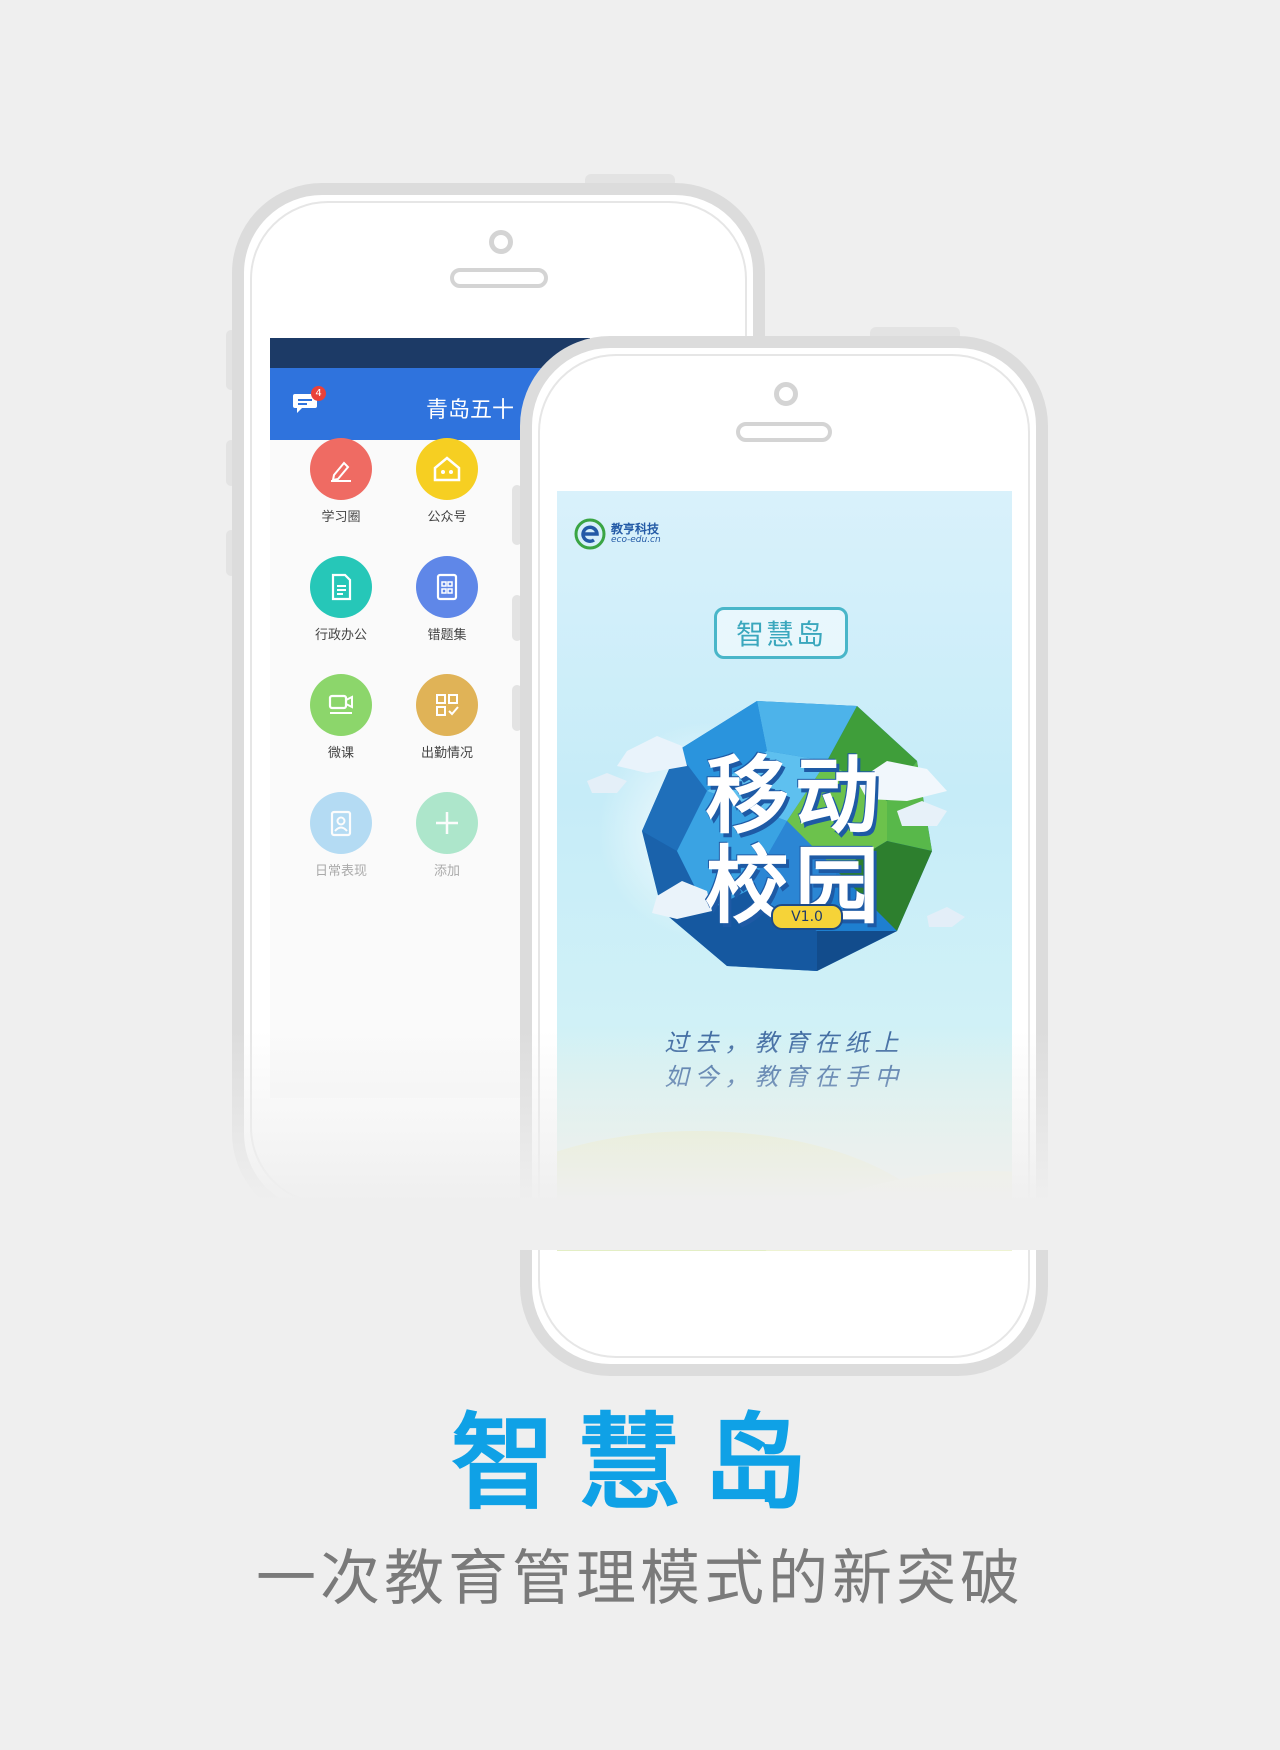 This screenshot has height=1750, width=1280. I want to click on app-label: 出勤情况, so click(446, 753).